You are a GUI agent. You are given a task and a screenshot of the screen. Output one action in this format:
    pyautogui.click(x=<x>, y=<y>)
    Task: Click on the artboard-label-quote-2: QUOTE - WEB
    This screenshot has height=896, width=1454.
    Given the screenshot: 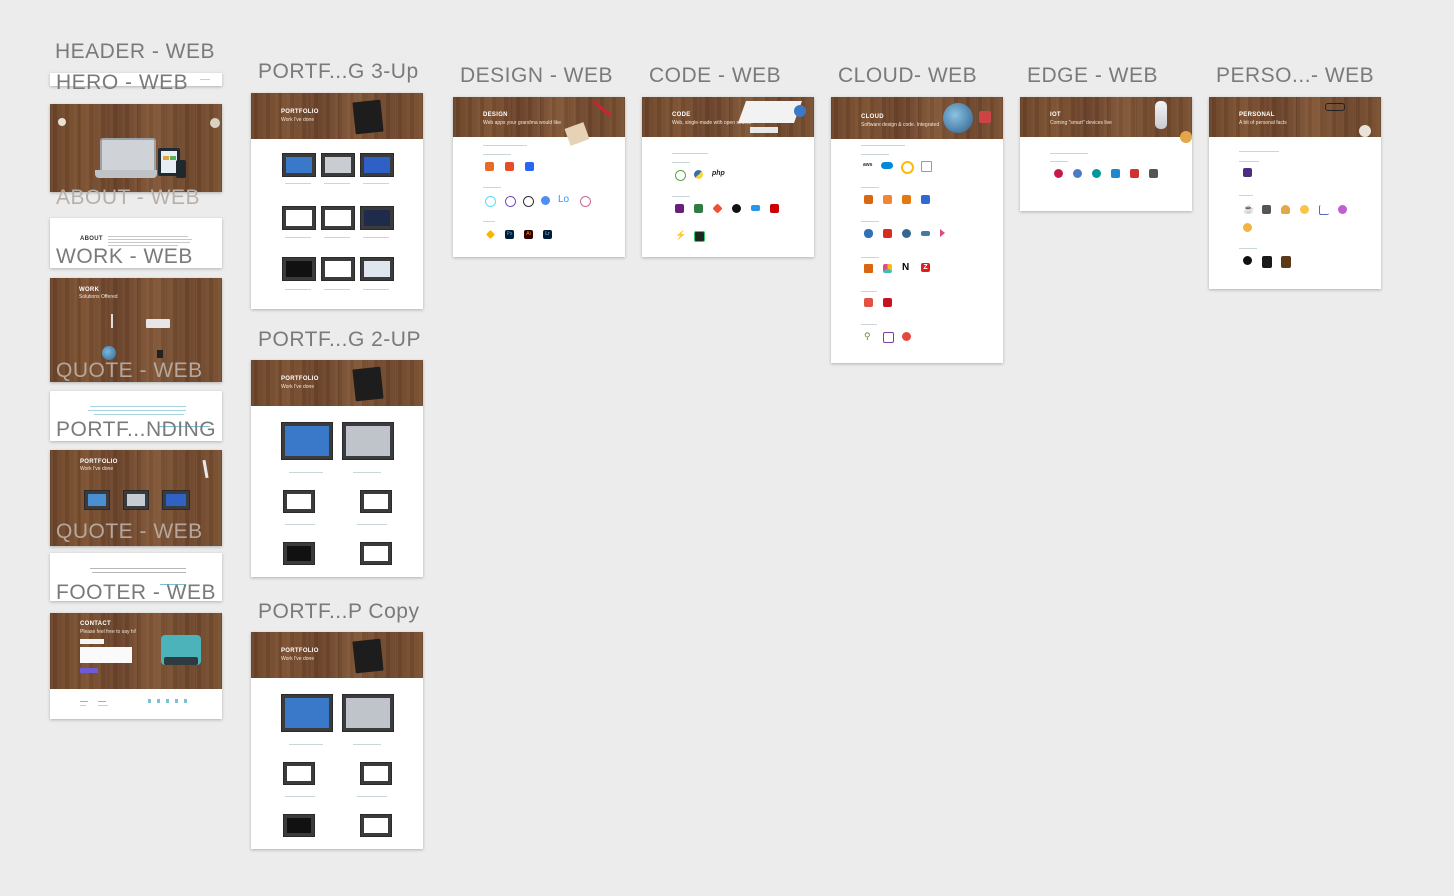 What is the action you would take?
    pyautogui.click(x=129, y=531)
    